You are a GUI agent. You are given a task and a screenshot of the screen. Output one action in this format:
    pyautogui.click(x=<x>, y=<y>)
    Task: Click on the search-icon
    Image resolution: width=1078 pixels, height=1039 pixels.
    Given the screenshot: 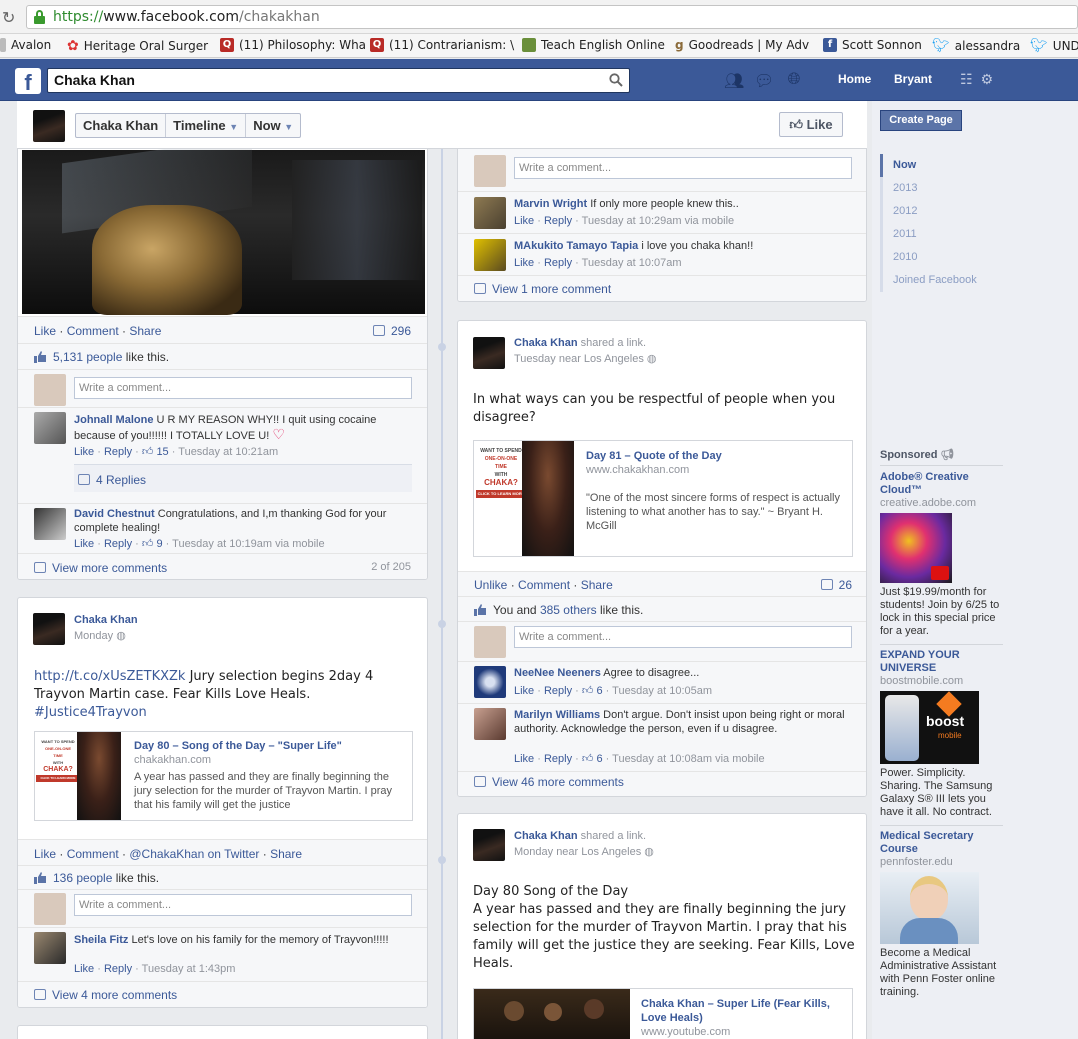 What is the action you would take?
    pyautogui.click(x=616, y=80)
    